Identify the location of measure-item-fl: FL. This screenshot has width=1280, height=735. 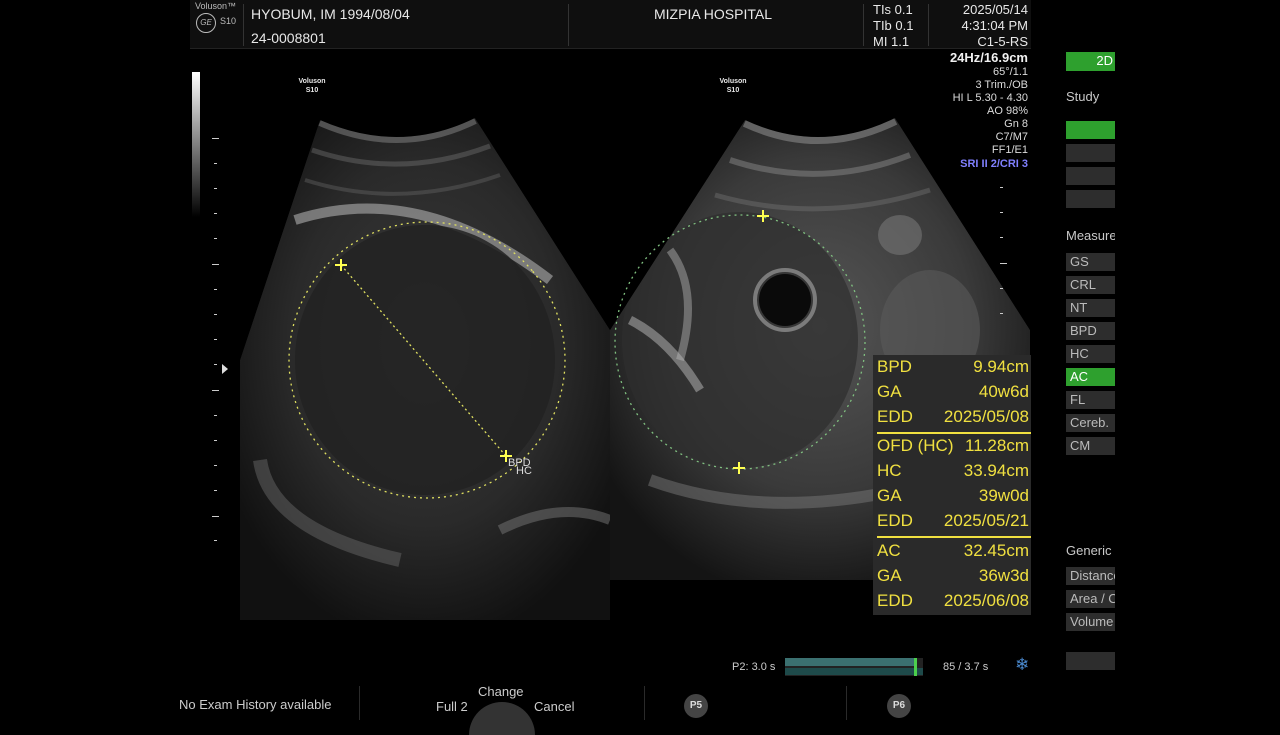
(1090, 400).